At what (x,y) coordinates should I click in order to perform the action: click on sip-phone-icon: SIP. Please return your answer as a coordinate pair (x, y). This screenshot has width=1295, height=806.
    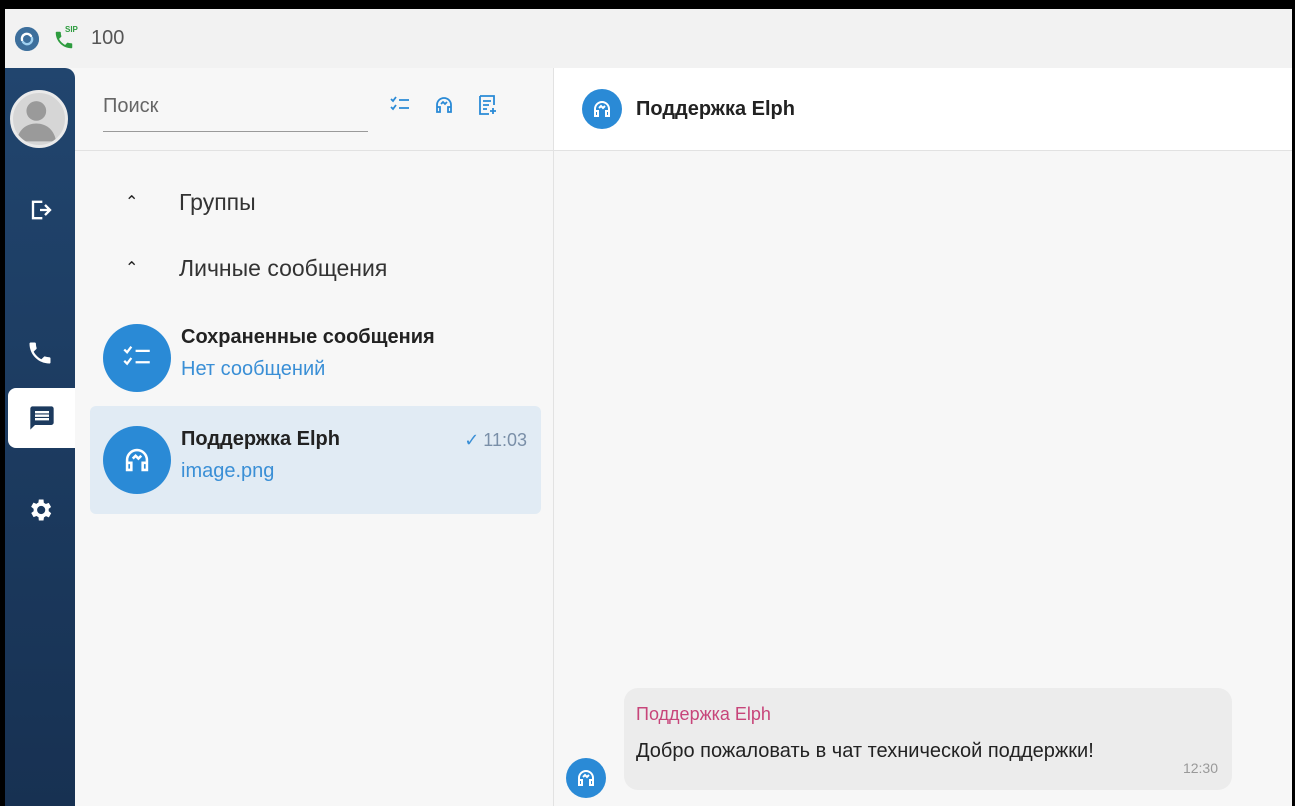
    Looking at the image, I should click on (69, 39).